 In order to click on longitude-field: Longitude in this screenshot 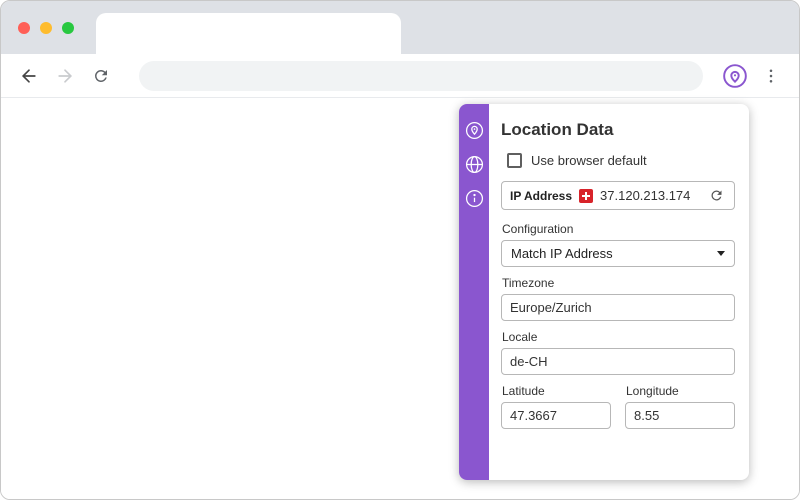, I will do `click(680, 411)`.